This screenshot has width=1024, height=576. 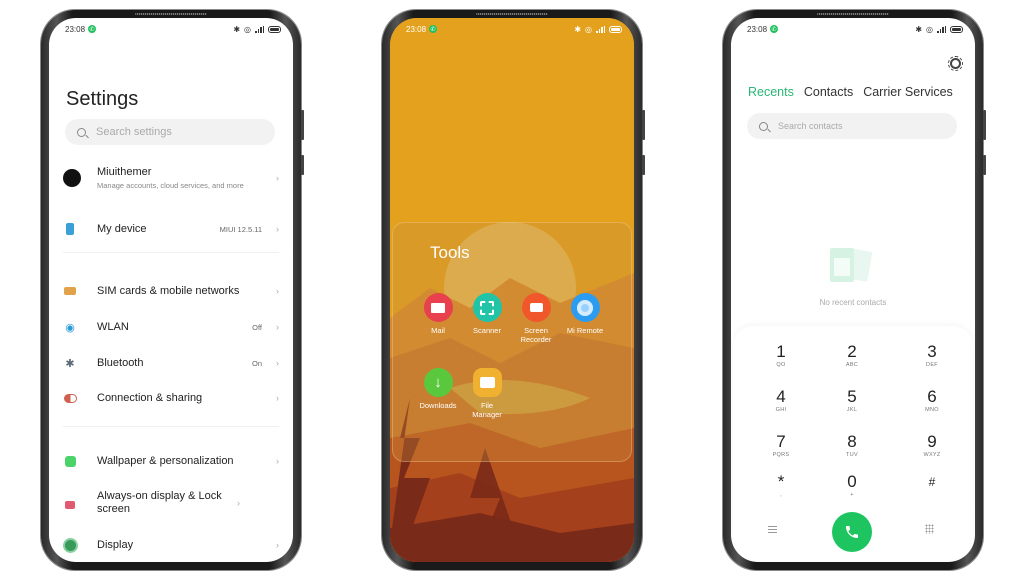 I want to click on menu-icon, so click(x=772, y=530).